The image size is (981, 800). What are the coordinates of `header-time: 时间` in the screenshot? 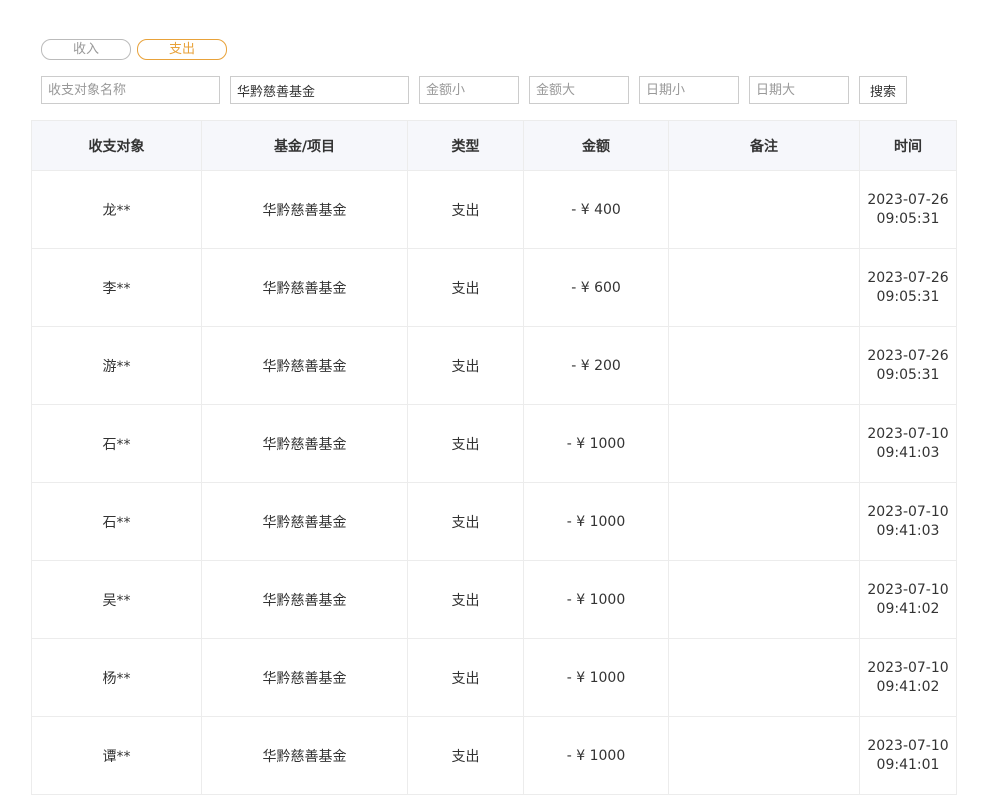 It's located at (908, 145).